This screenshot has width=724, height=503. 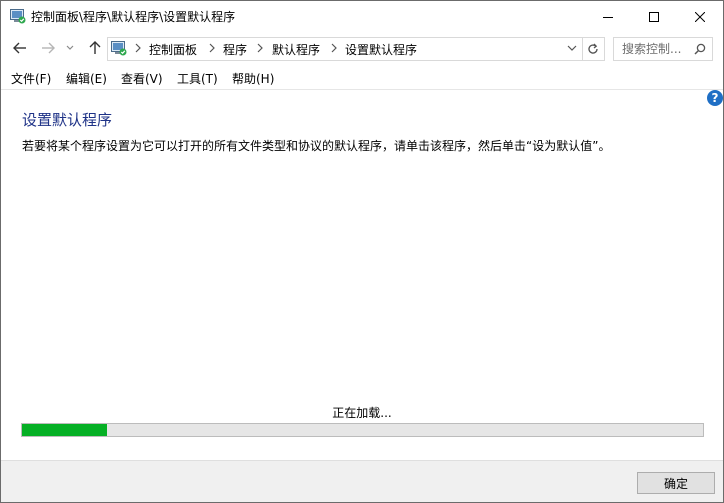 I want to click on minimize-button, so click(x=608, y=16).